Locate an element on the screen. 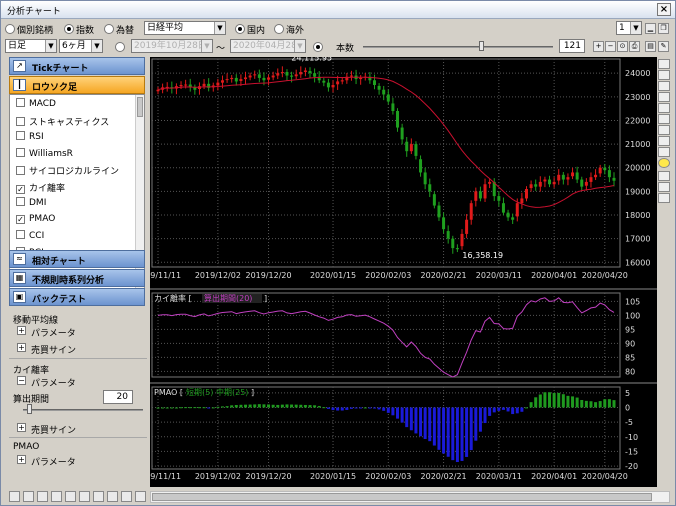  indicator-item: CCI is located at coordinates (30, 237).